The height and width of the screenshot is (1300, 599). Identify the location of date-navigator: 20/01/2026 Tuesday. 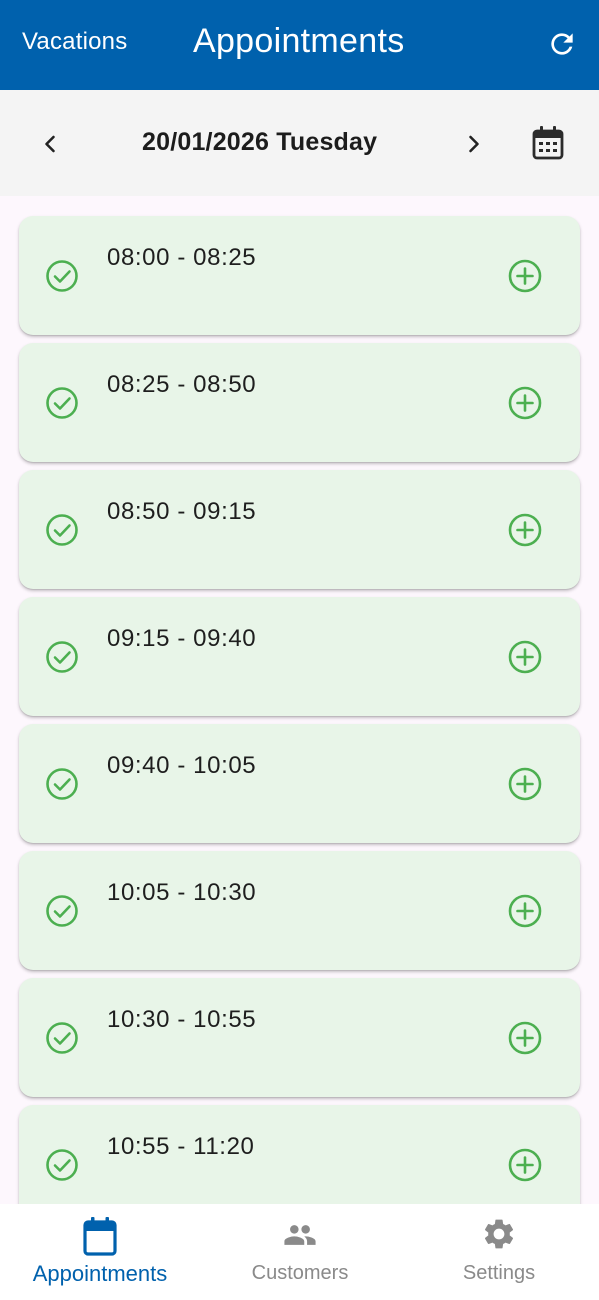
(299, 143).